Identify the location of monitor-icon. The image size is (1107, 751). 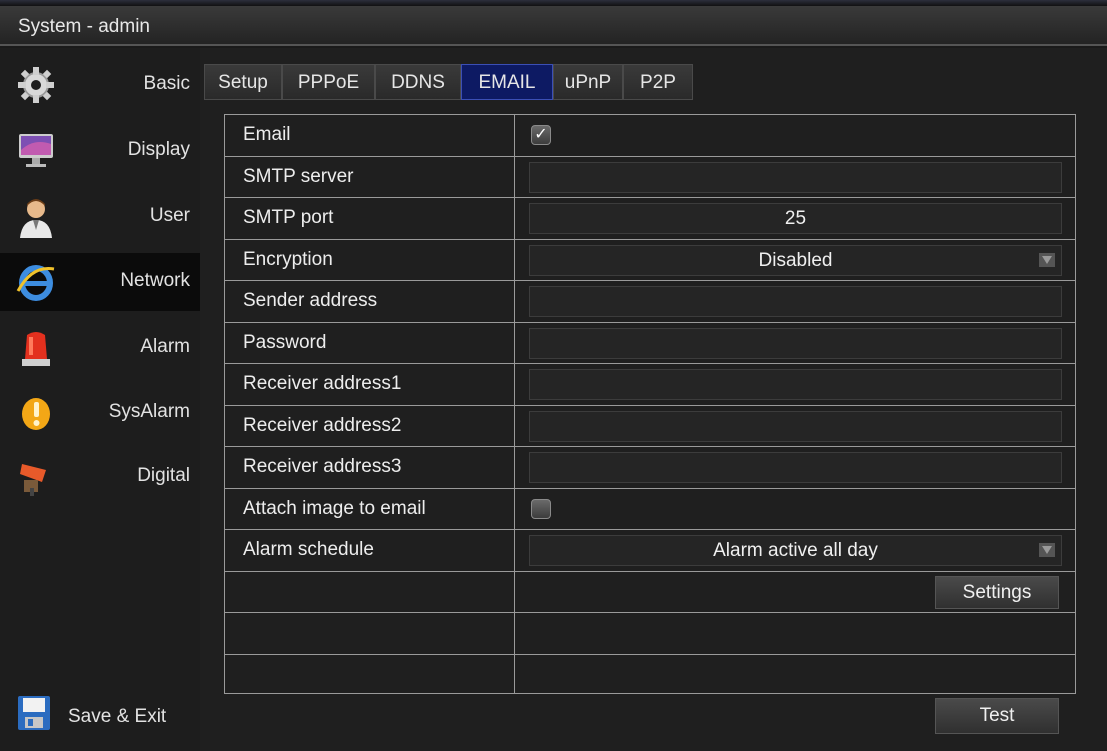
(36, 150).